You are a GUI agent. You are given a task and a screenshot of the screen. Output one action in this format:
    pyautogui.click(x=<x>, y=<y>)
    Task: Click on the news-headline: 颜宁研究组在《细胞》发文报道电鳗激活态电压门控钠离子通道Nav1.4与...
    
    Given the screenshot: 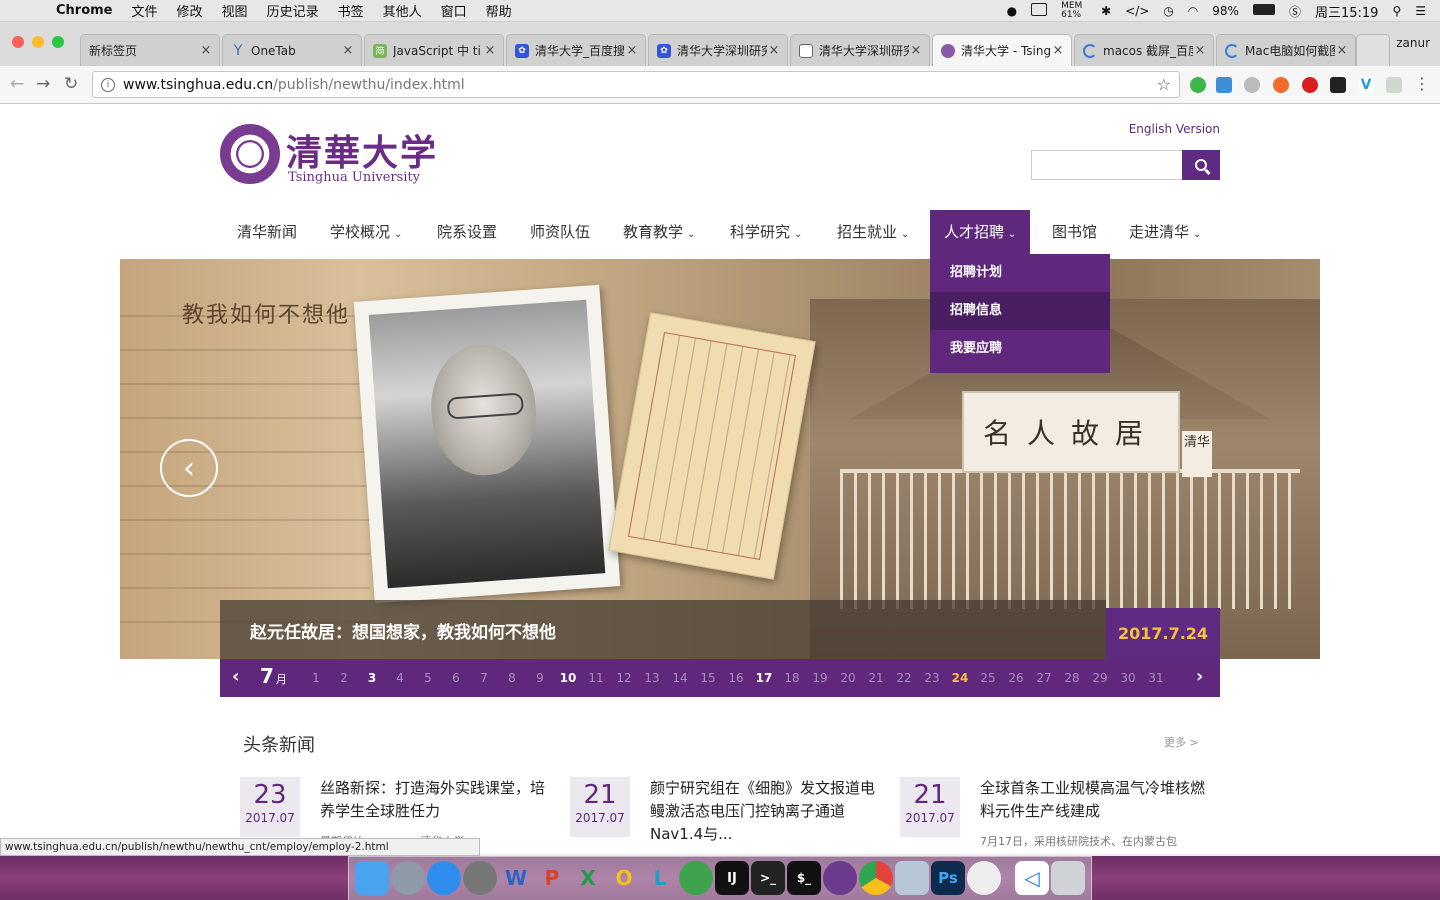 What is the action you would take?
    pyautogui.click(x=768, y=811)
    